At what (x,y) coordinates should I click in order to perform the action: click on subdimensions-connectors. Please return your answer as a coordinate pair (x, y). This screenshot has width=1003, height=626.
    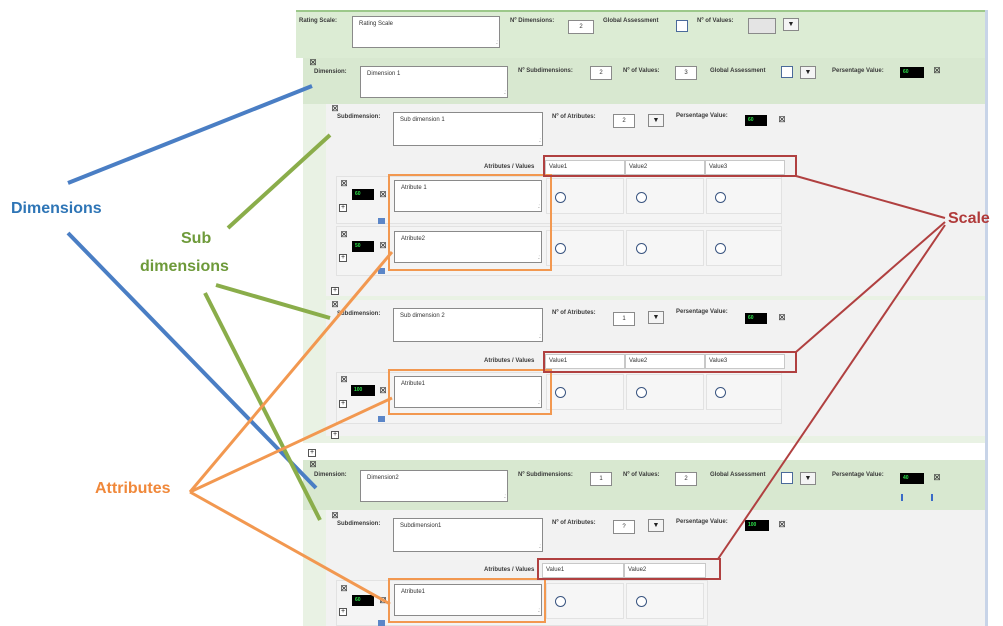
    Looking at the image, I should click on (267, 327).